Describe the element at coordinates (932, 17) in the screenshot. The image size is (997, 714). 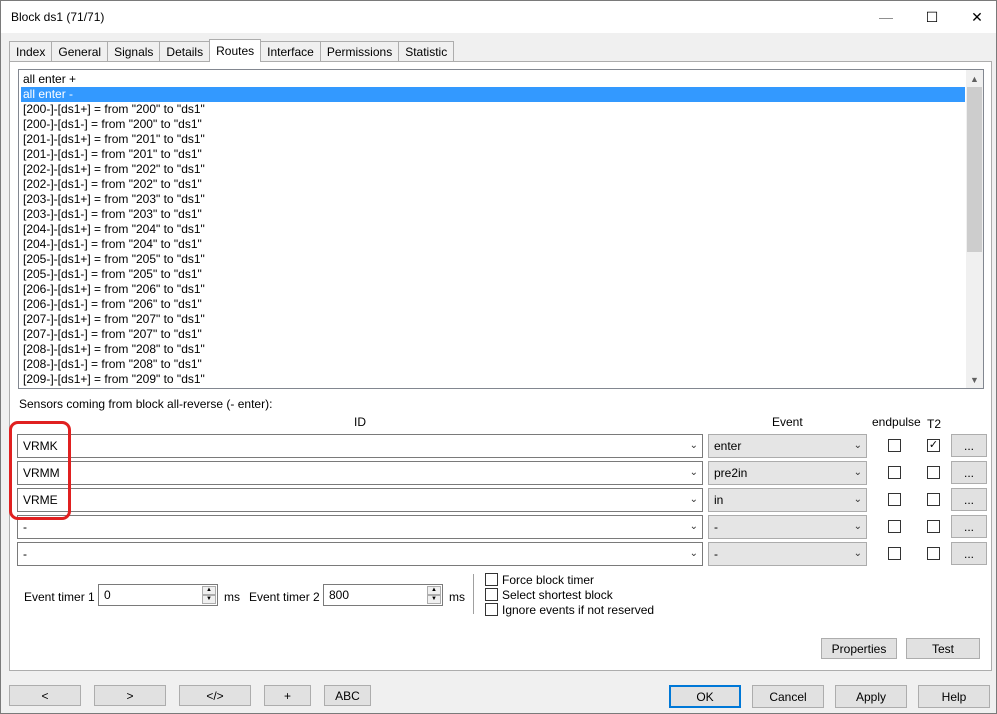
I see `maximize-icon: ☐` at that location.